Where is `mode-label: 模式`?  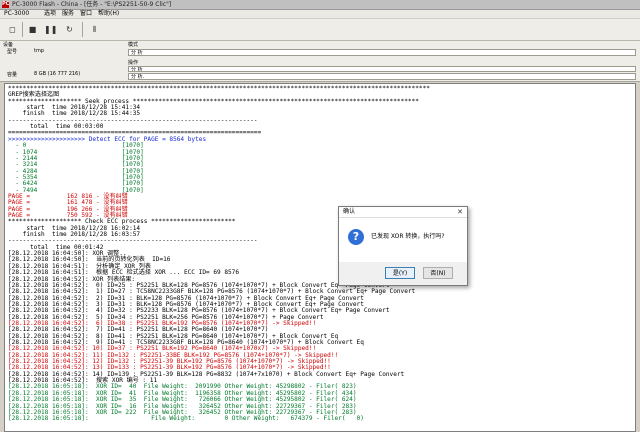 mode-label: 模式 is located at coordinates (133, 45).